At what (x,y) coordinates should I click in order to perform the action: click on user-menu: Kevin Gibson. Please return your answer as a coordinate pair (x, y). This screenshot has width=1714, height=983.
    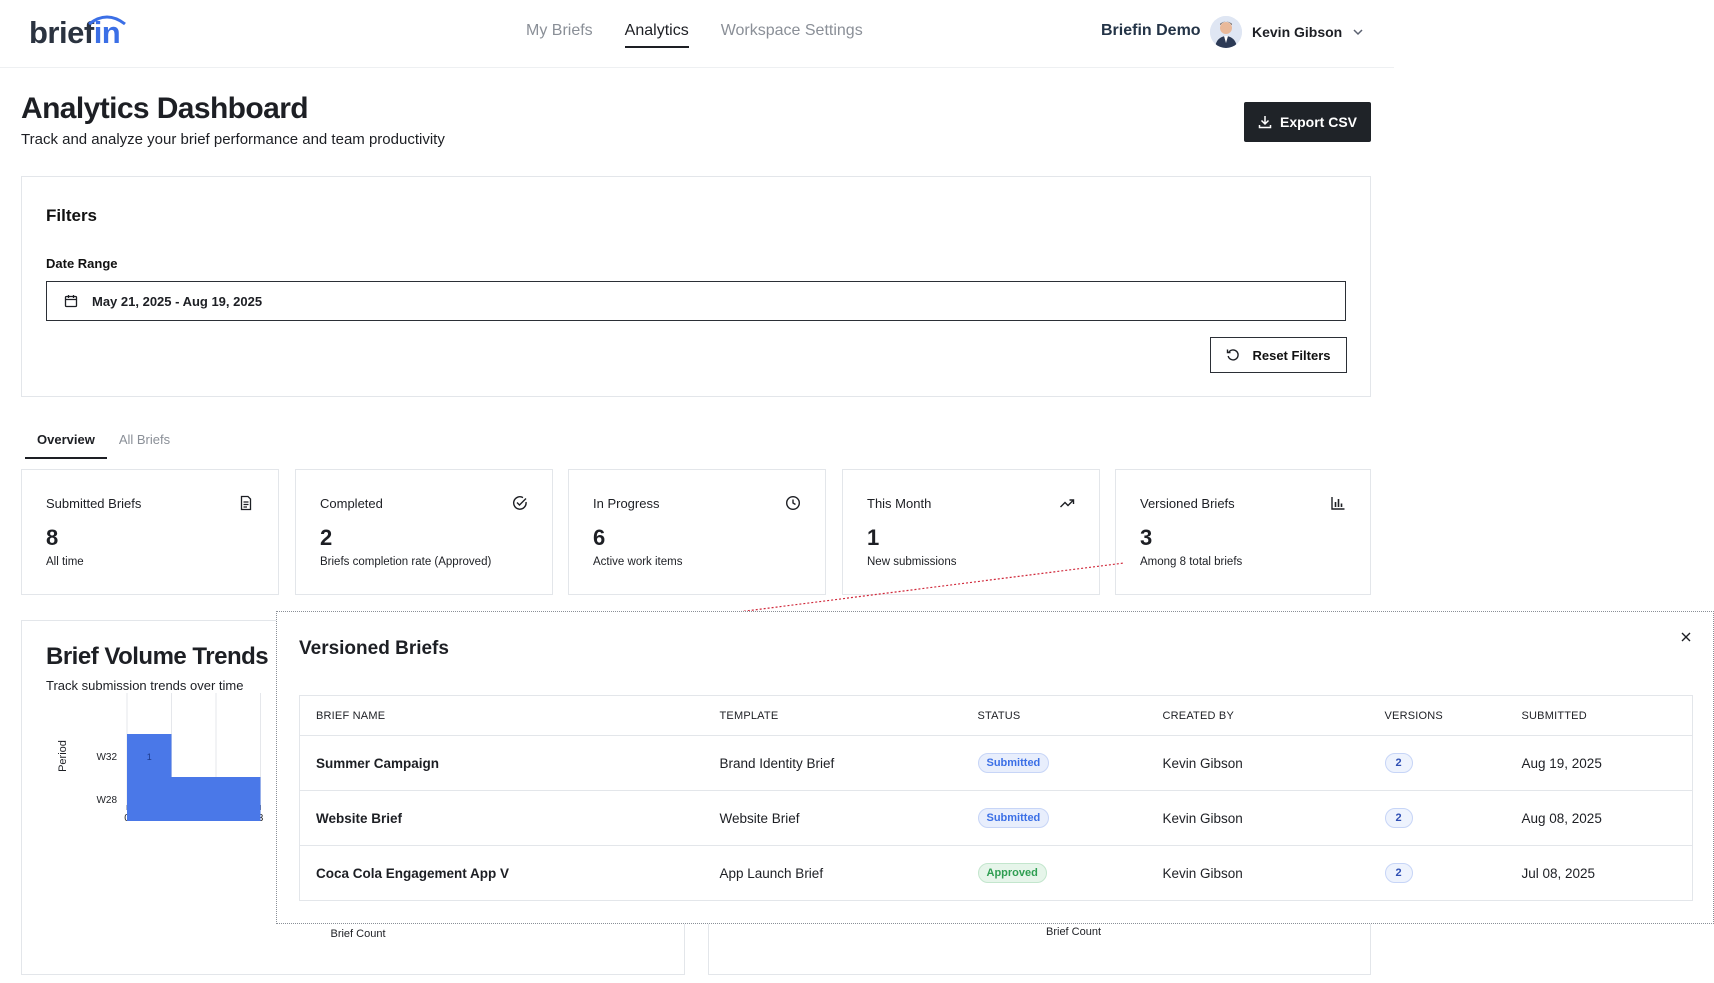
    Looking at the image, I should click on (1287, 32).